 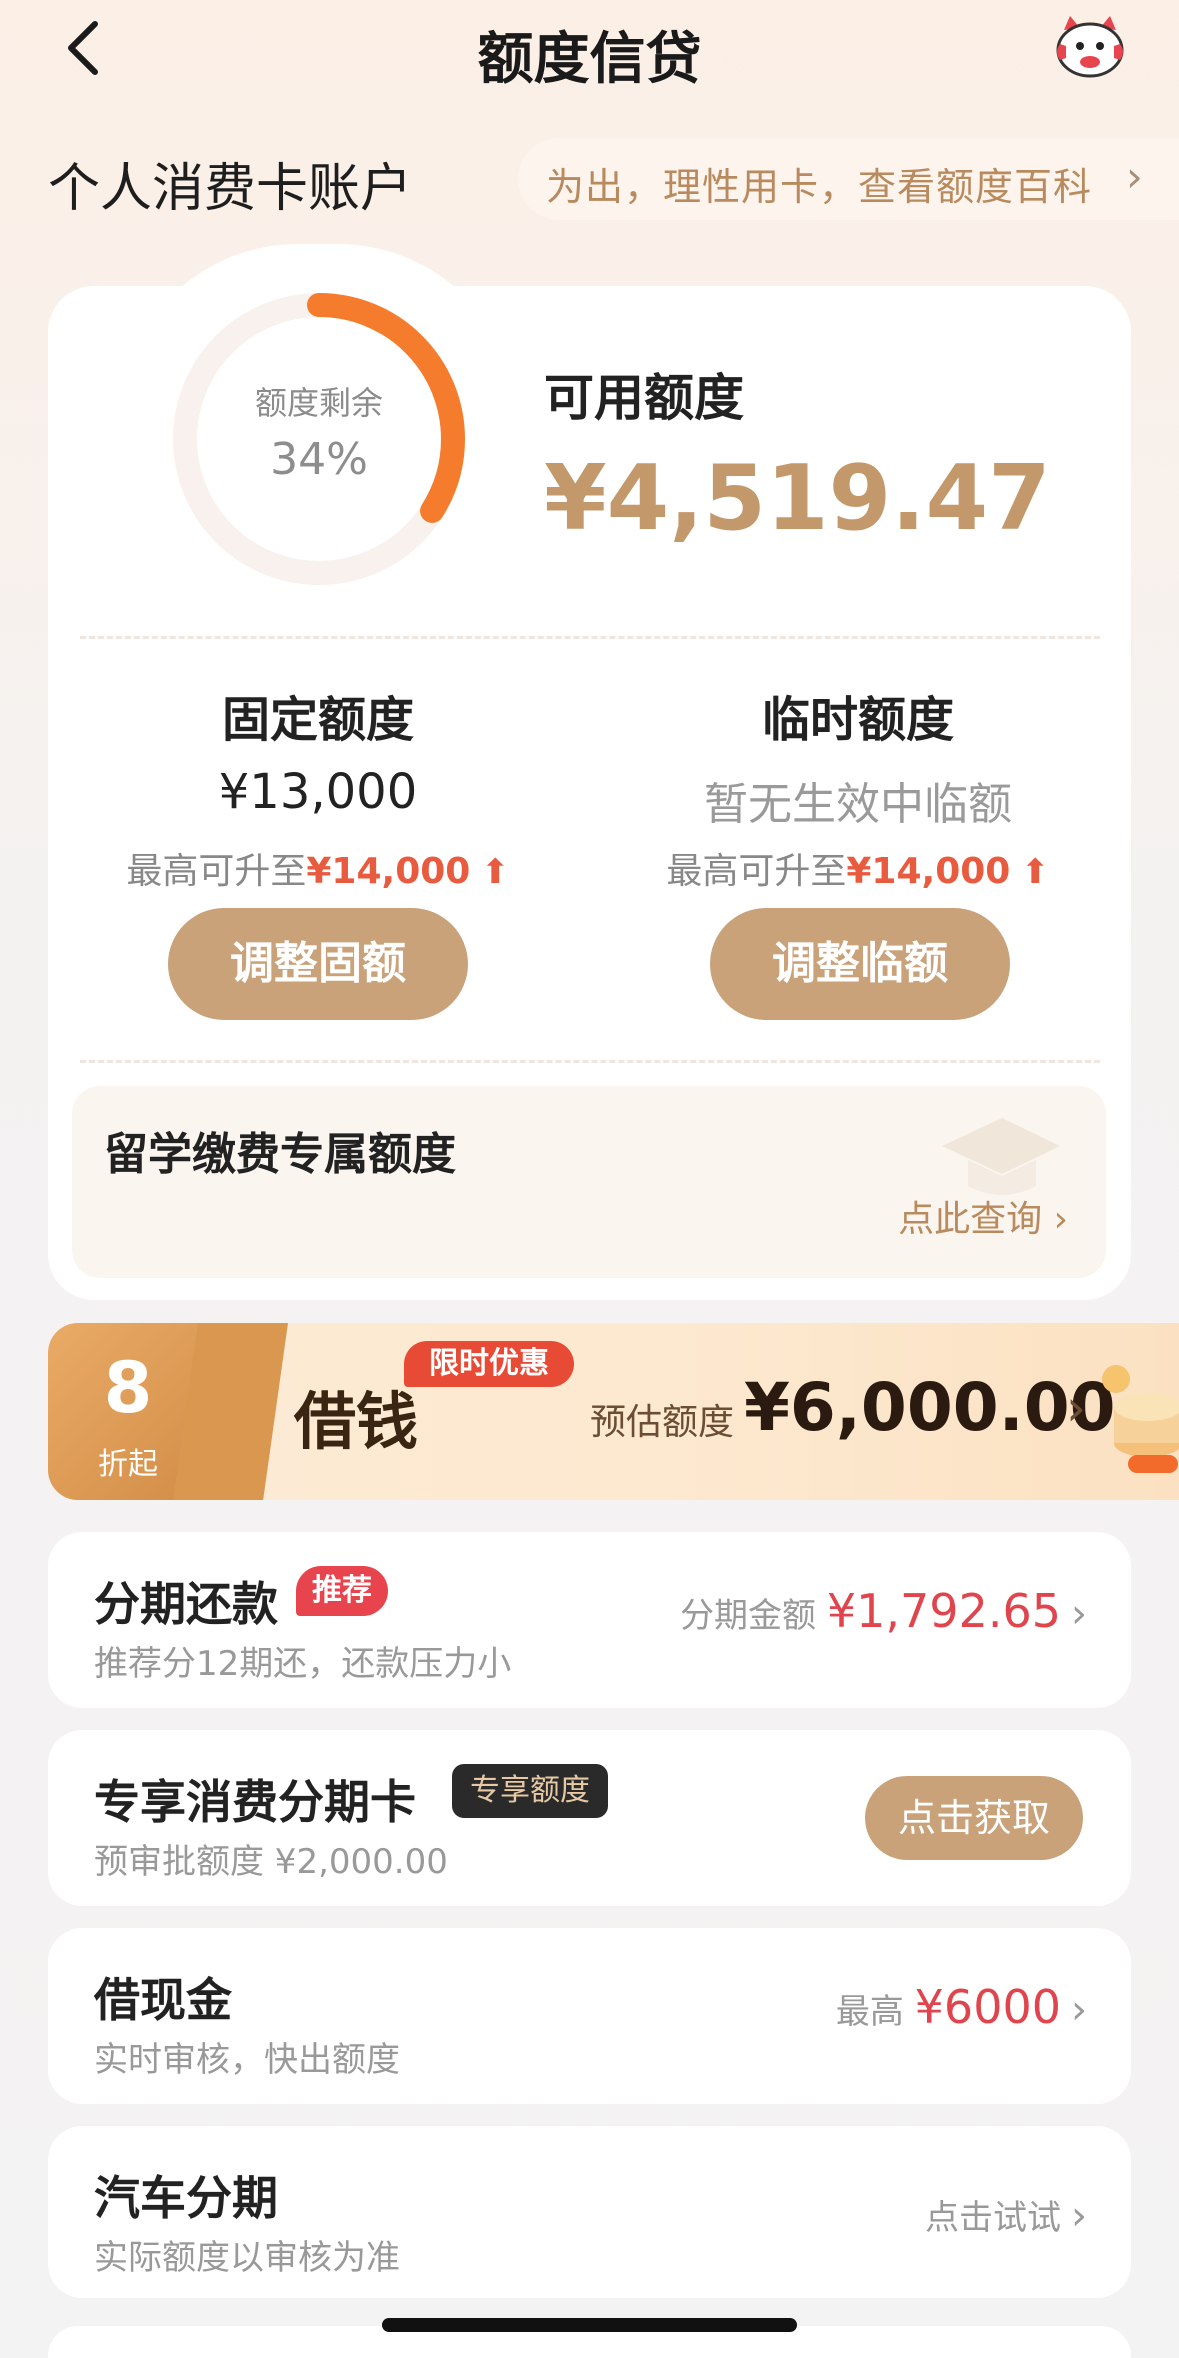 What do you see at coordinates (589, 59) in the screenshot?
I see `page-title: 额度信贷` at bounding box center [589, 59].